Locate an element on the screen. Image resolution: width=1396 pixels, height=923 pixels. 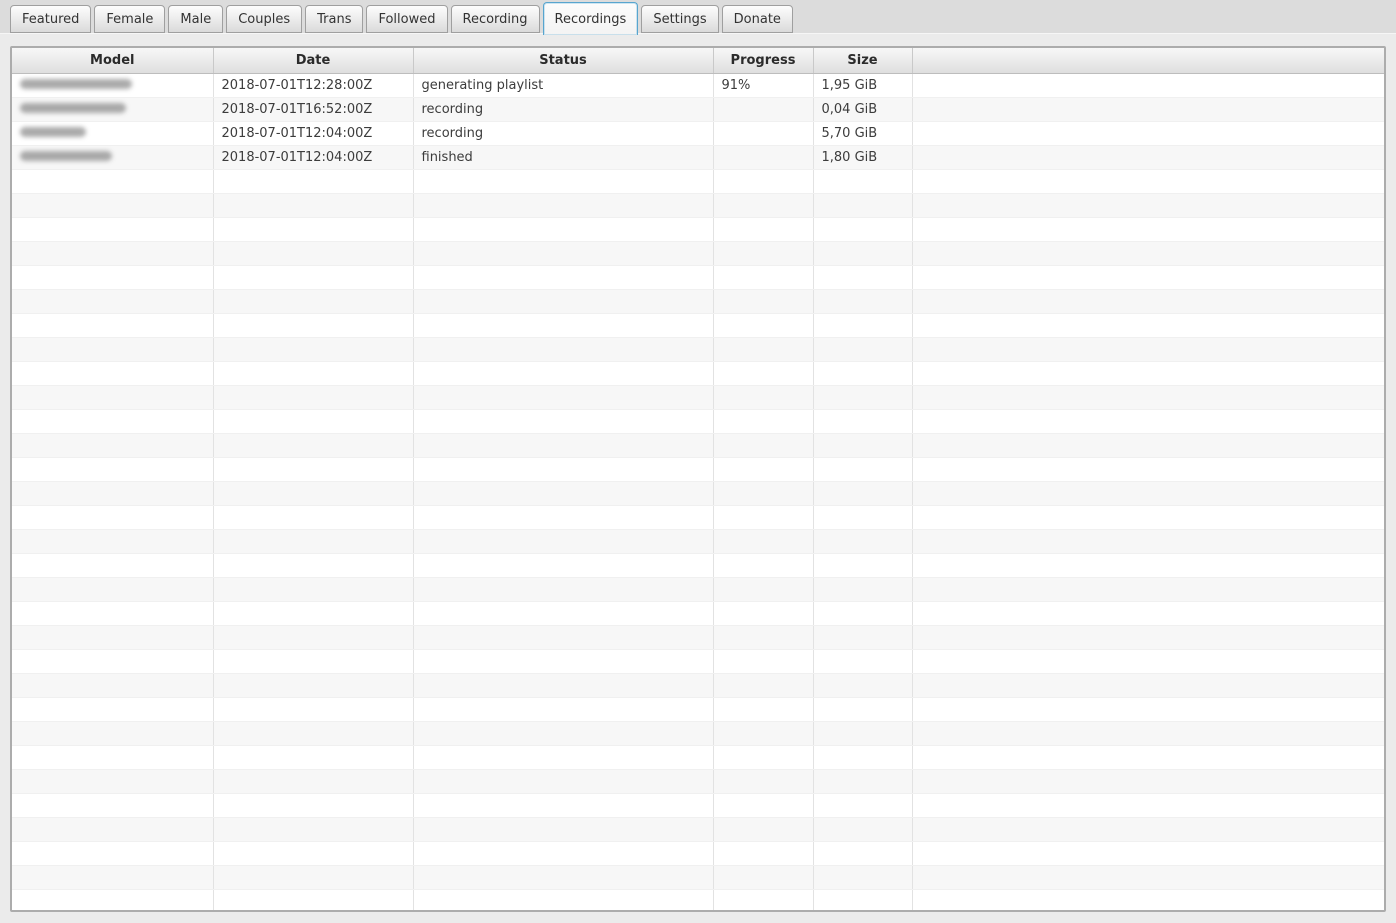
table-row: 2018-07-01T16:52:00Z recording 0,04 GiB is located at coordinates (698, 109).